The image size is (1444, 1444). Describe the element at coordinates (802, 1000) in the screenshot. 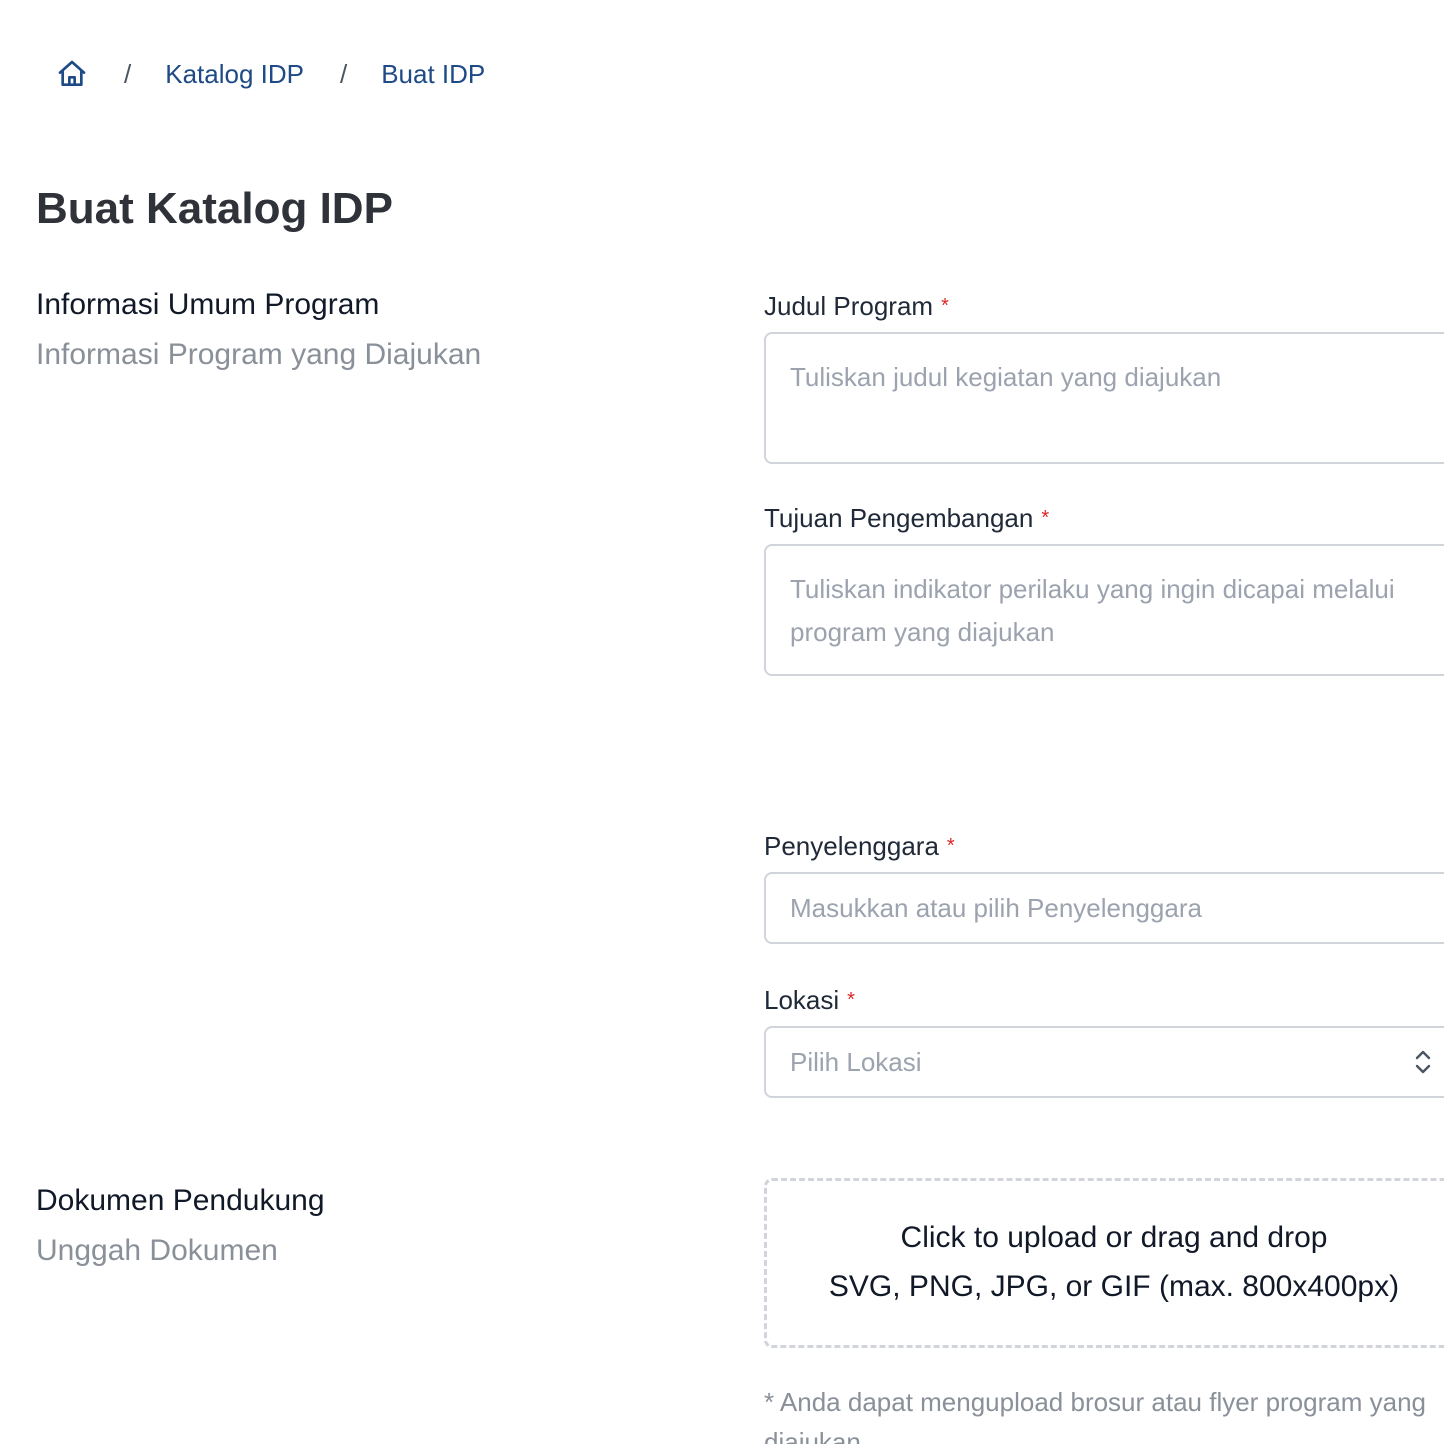

I see `lokasi-label: Lokasi` at that location.